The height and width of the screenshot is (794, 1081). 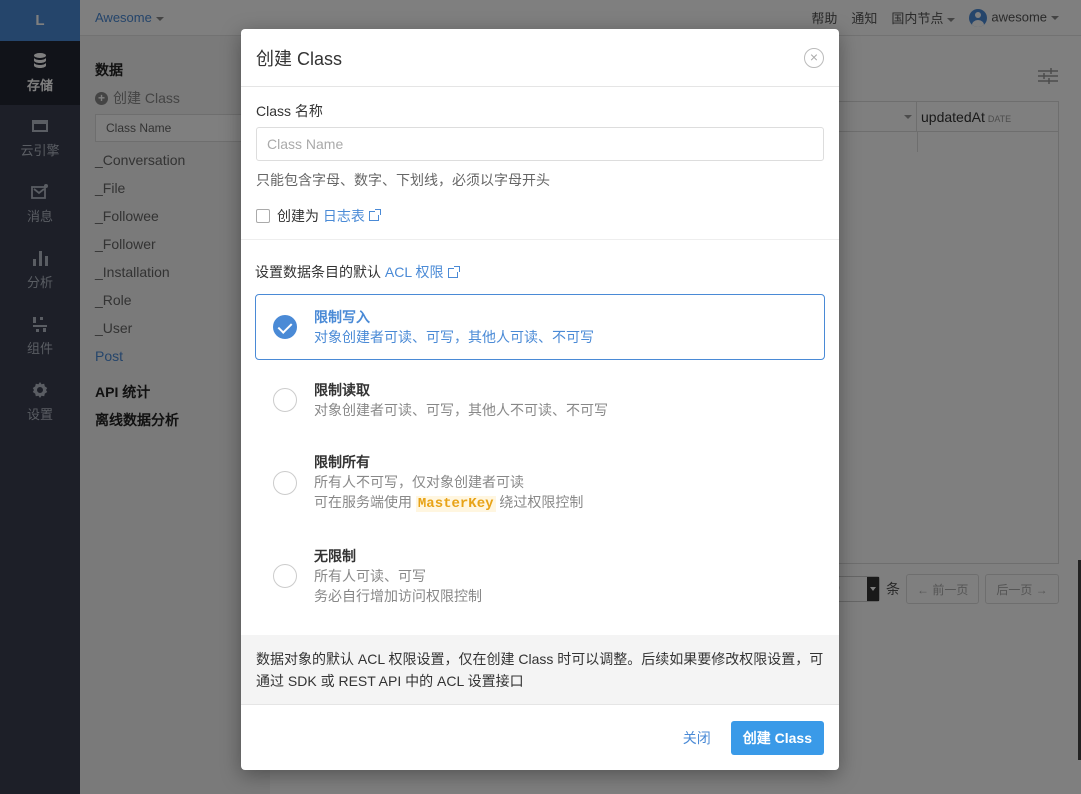 I want to click on option-desc-2: 可在服务端使用 MasterKey 绕过权限控制, so click(x=448, y=503).